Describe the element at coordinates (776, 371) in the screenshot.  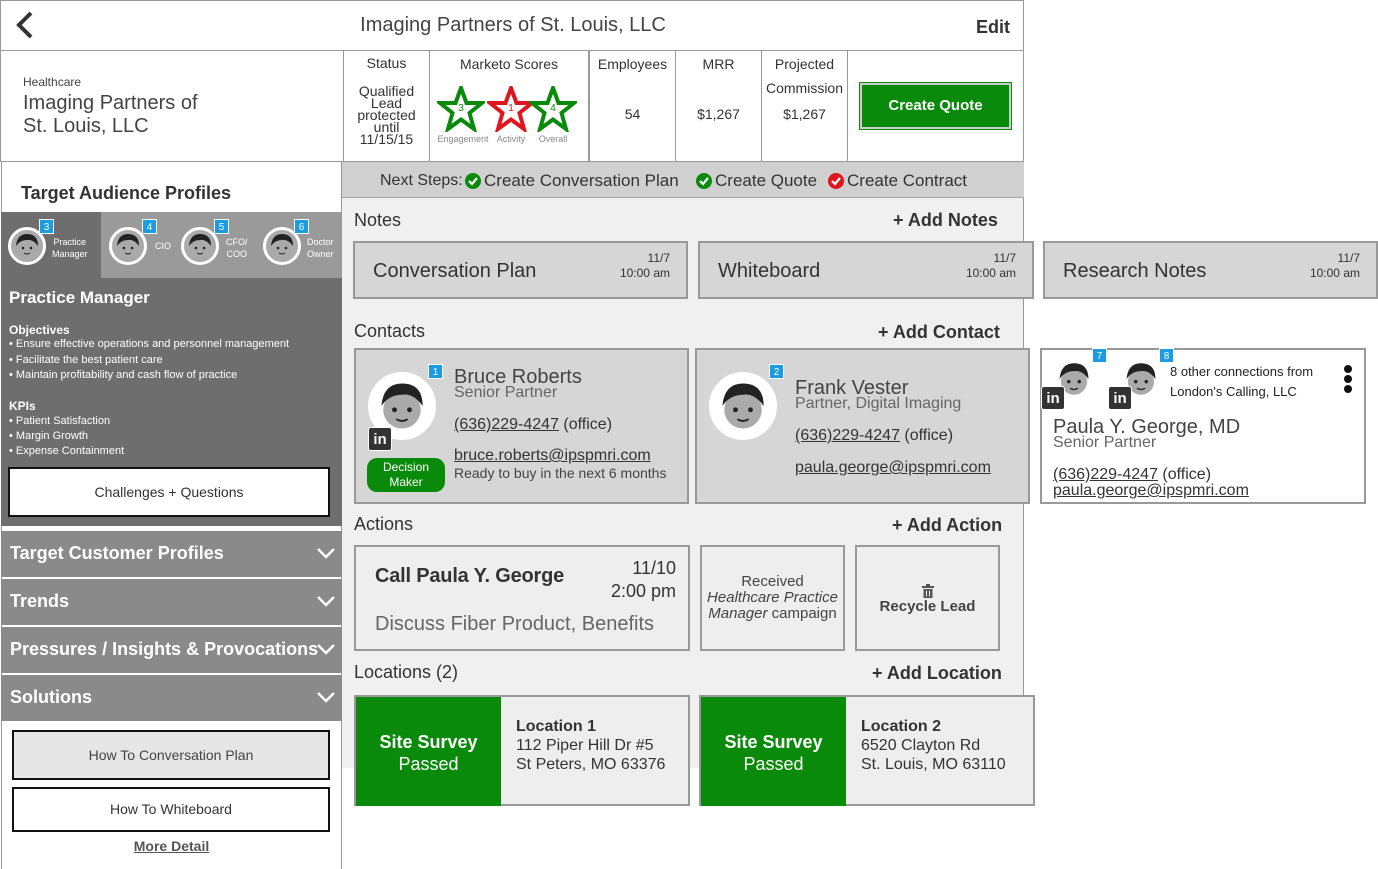
I see `contact-badge: 2` at that location.